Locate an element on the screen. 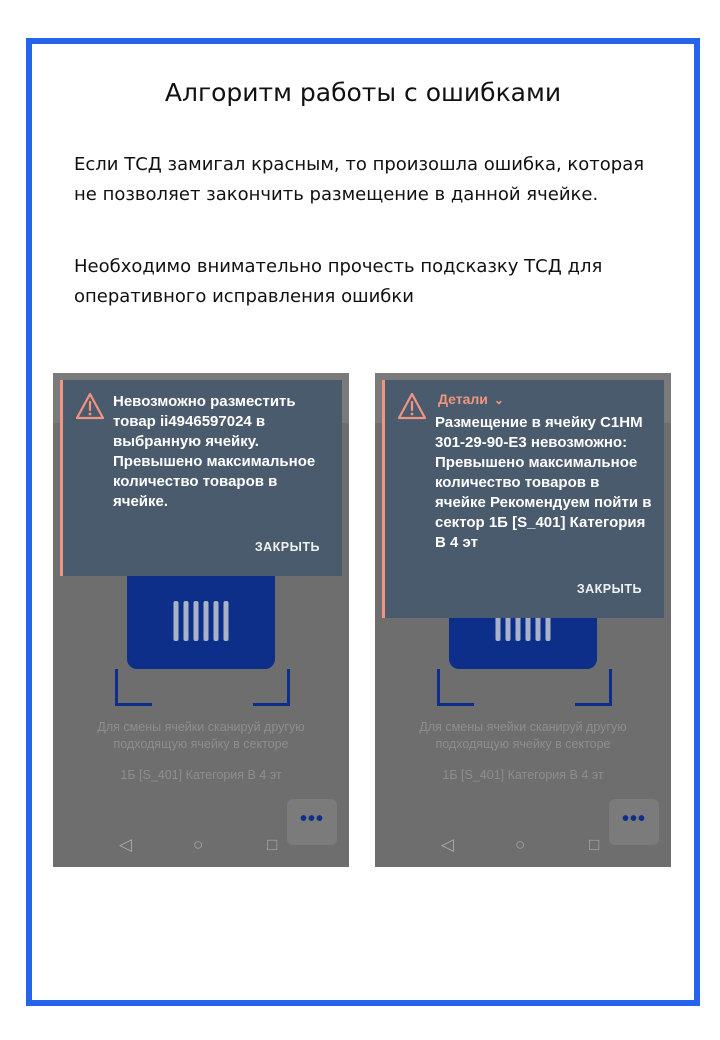 This screenshot has width=720, height=1040. details-label: Детали is located at coordinates (463, 399).